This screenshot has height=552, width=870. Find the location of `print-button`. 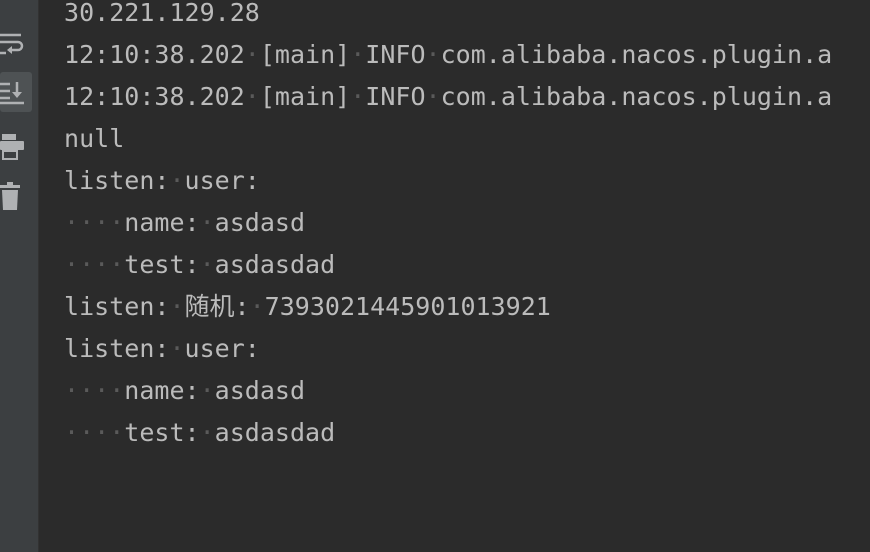

print-button is located at coordinates (16, 146).